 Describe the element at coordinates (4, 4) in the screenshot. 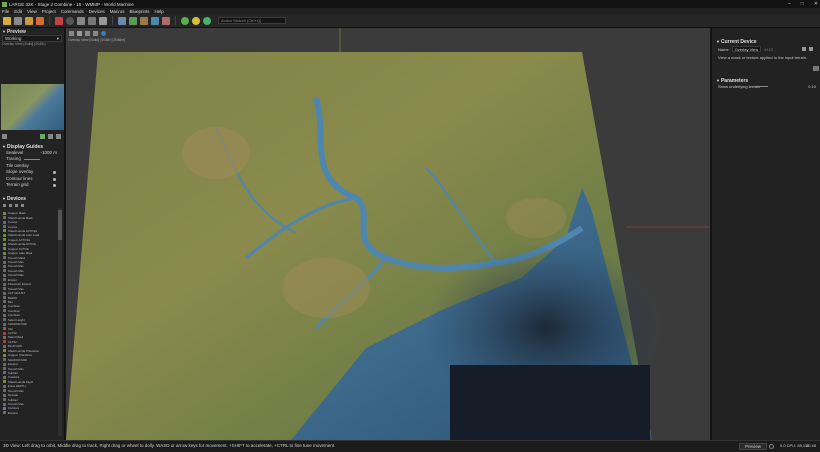

I see `app-logo-icon` at that location.